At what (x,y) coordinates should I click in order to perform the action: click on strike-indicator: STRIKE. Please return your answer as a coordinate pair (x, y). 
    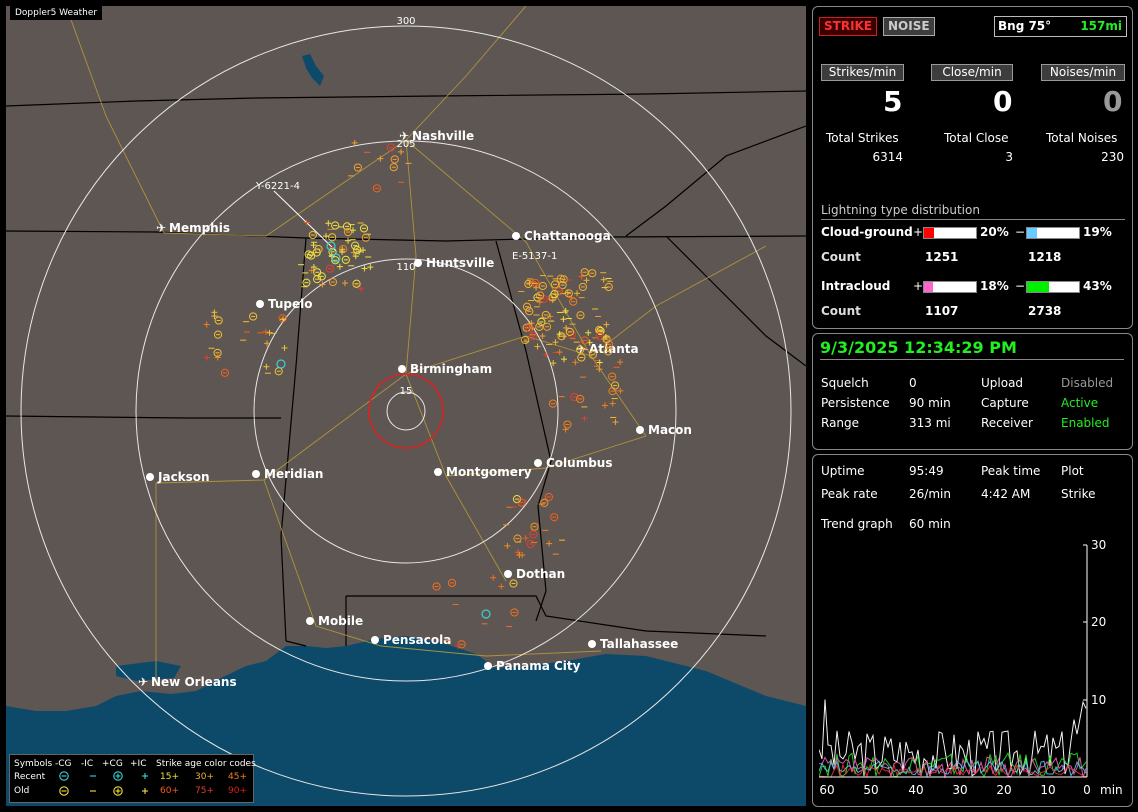
    Looking at the image, I should click on (848, 26).